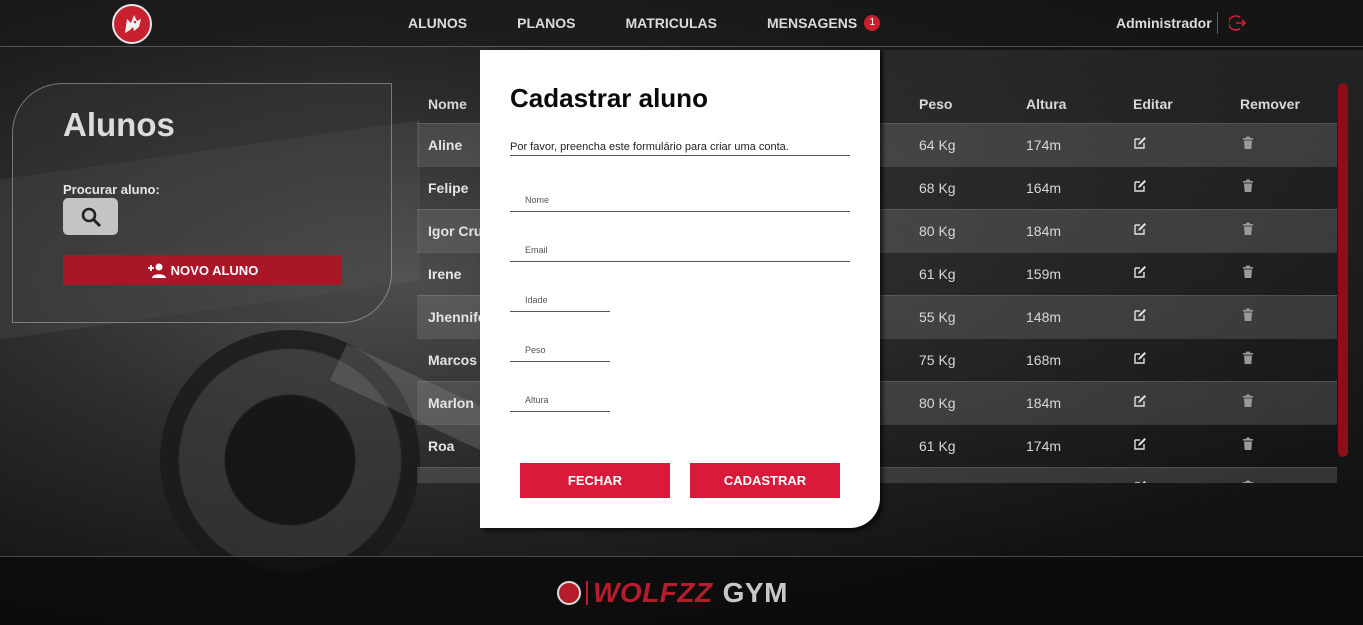  Describe the element at coordinates (1044, 188) in the screenshot. I see `cell-height: 164m` at that location.